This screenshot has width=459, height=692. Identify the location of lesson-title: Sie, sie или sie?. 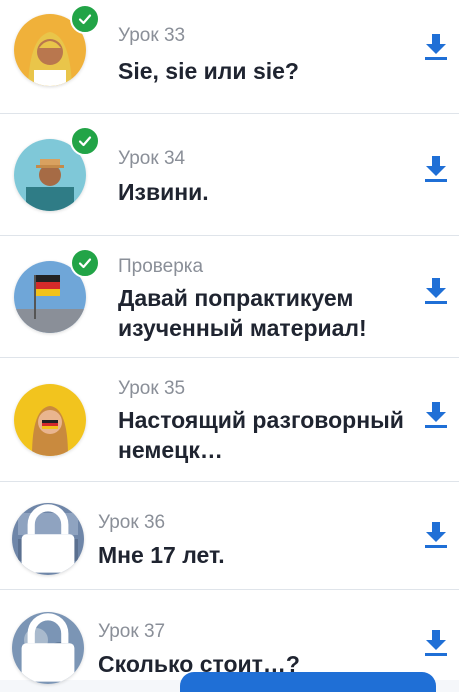
(208, 71).